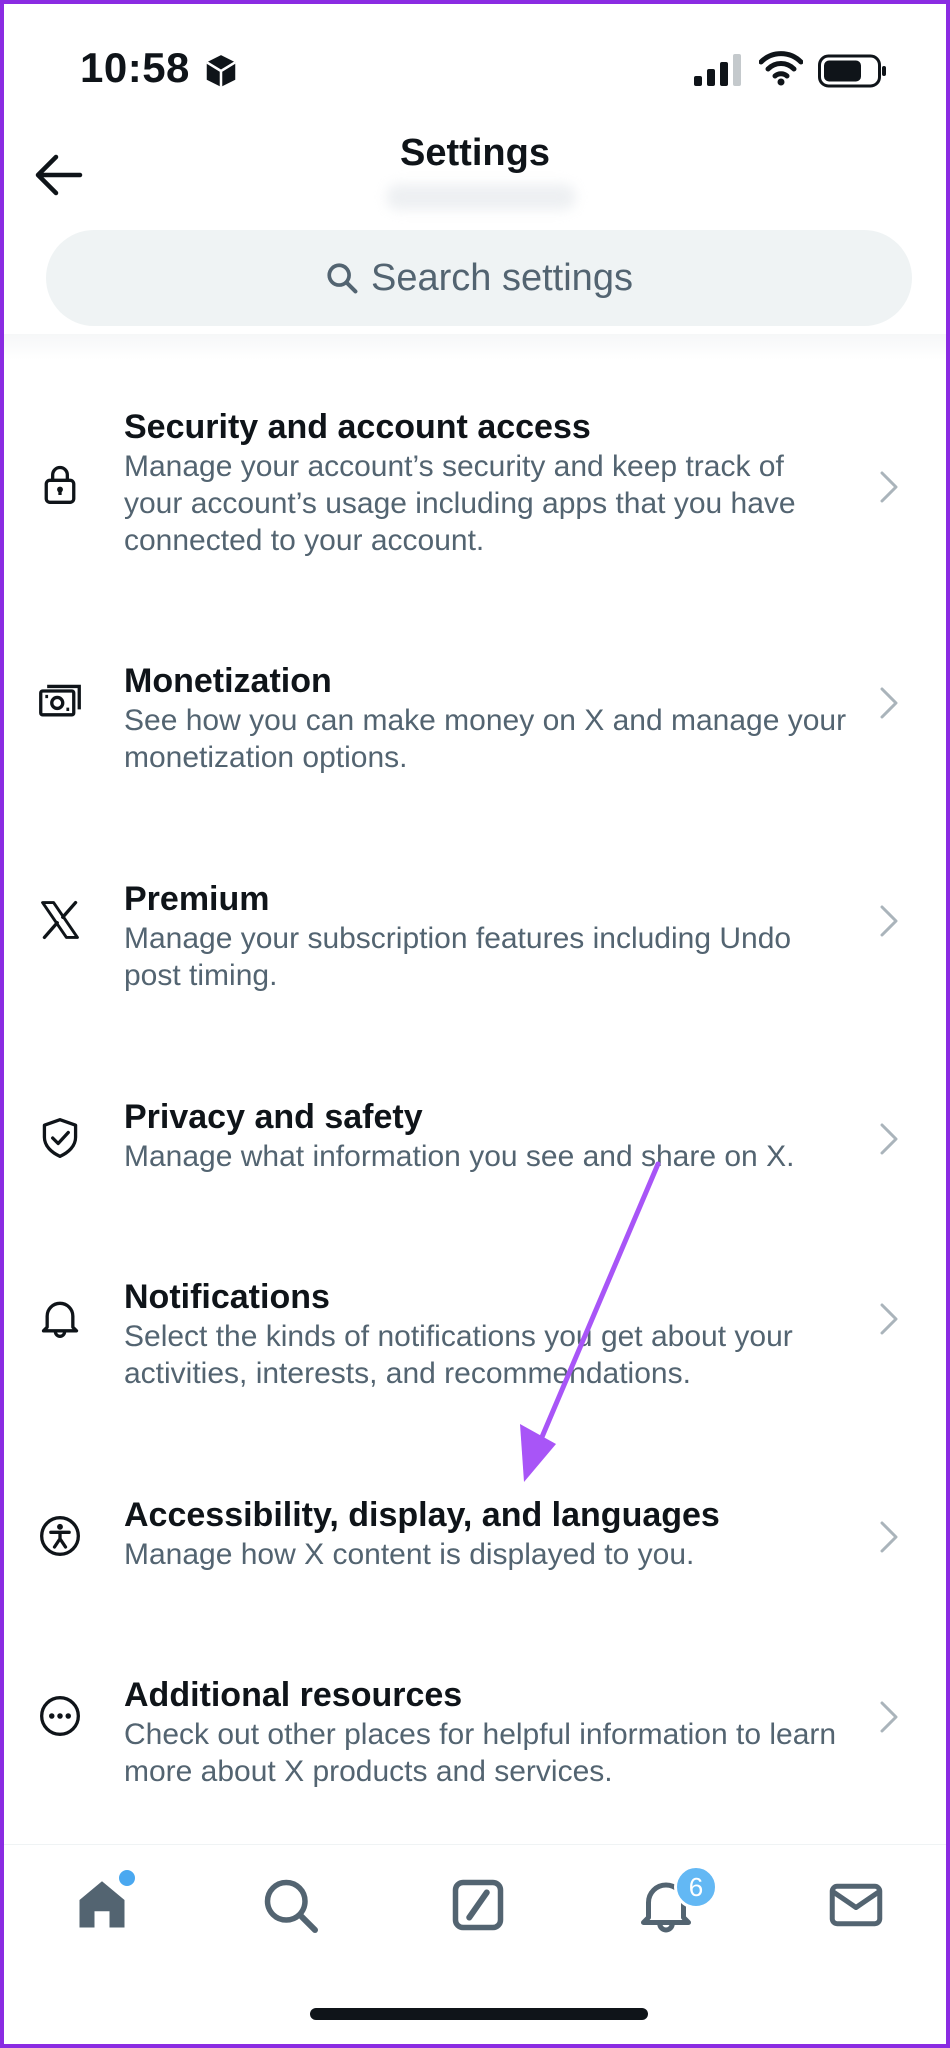  Describe the element at coordinates (852, 71) in the screenshot. I see `battery-icon` at that location.